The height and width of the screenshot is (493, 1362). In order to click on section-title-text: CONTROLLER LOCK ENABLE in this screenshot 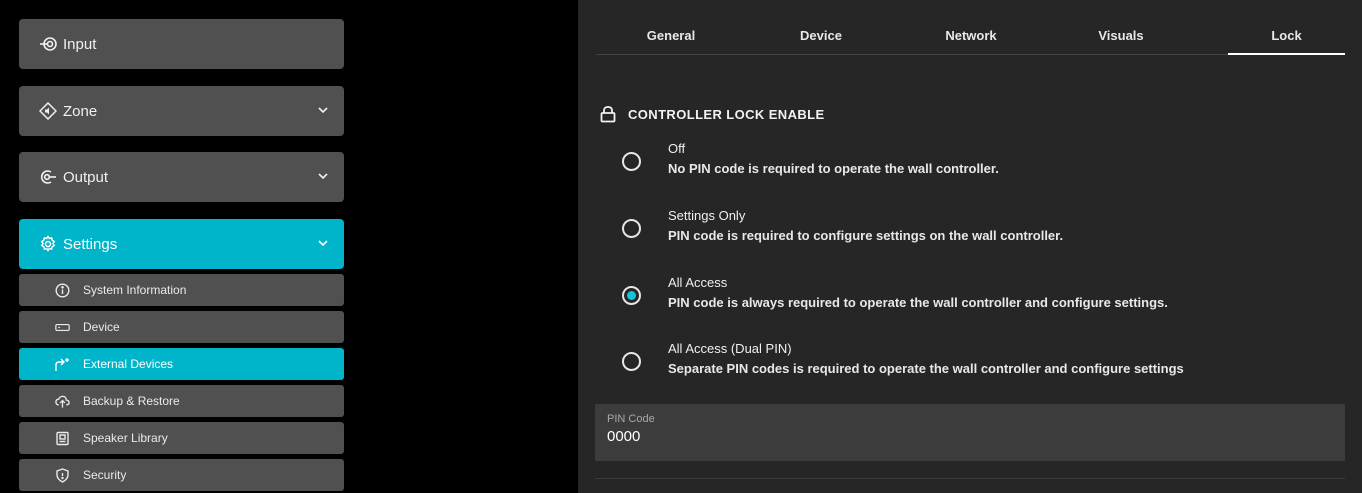, I will do `click(726, 114)`.